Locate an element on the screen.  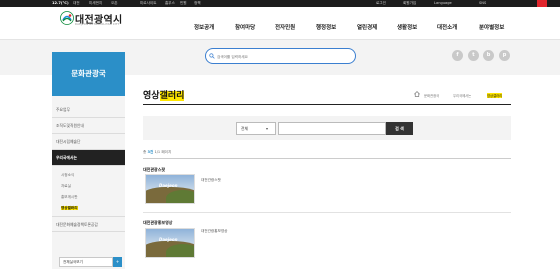
home-icon is located at coordinates (417, 94).